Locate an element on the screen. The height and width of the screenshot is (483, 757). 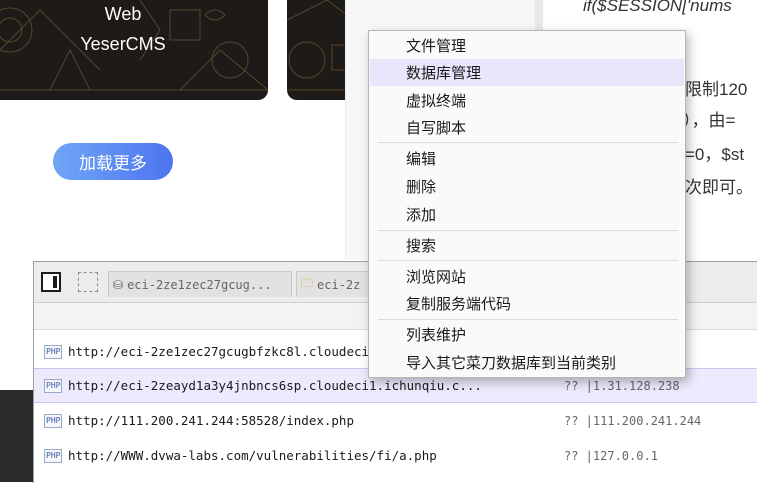
dark-sidebar-edge is located at coordinates (18, 436).